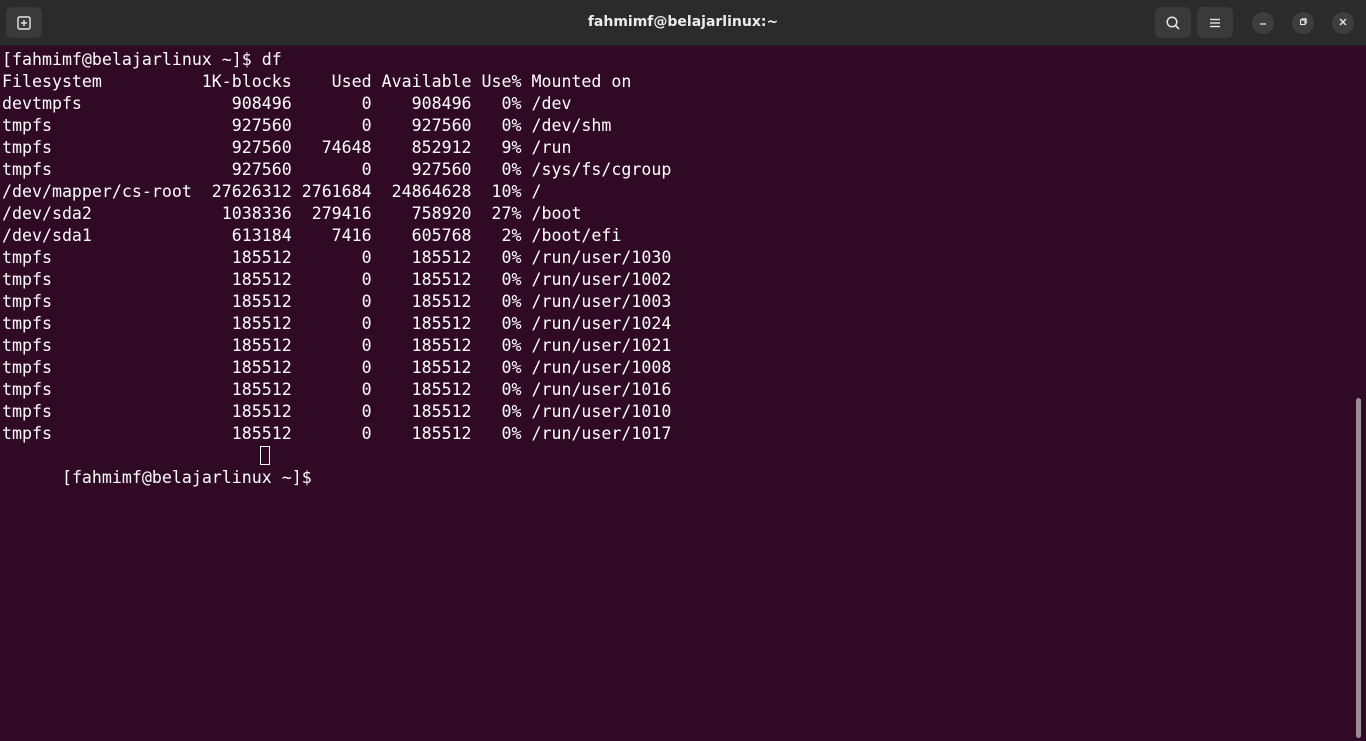 This screenshot has height=741, width=1366. What do you see at coordinates (337, 323) in the screenshot?
I see `terminal-line: tmpfs 185512 0 185512 0% /run/user/1024` at bounding box center [337, 323].